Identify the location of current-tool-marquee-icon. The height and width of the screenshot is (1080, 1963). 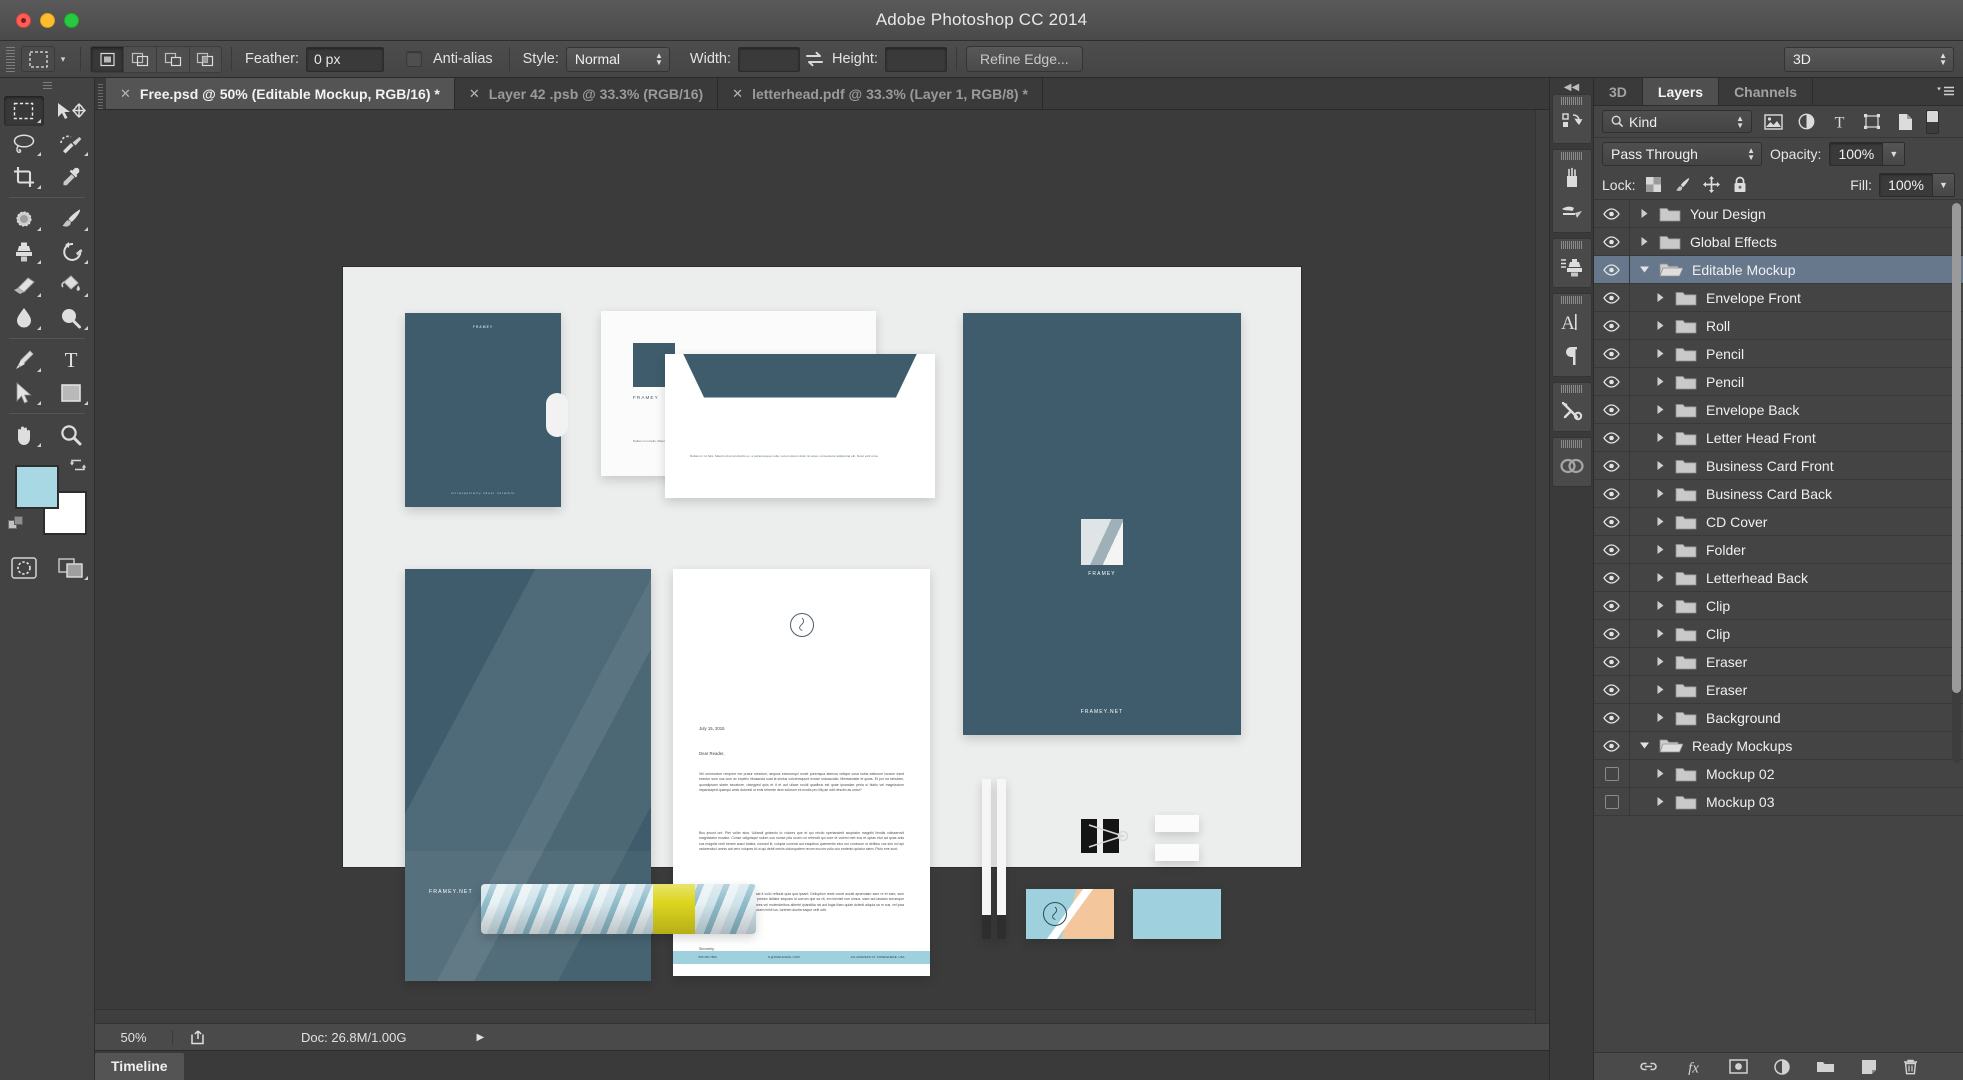
(38, 59).